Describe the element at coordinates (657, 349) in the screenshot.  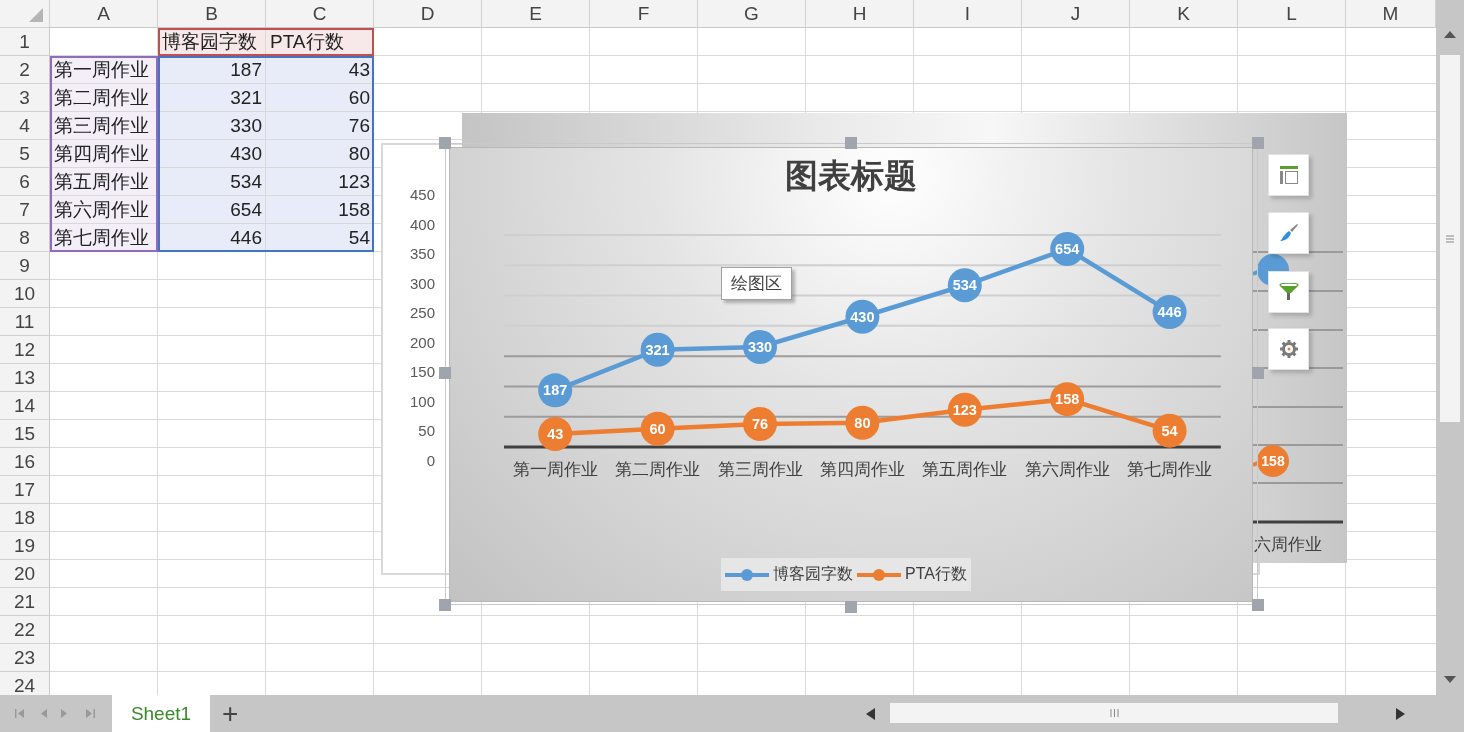
I see `data-label: 321` at that location.